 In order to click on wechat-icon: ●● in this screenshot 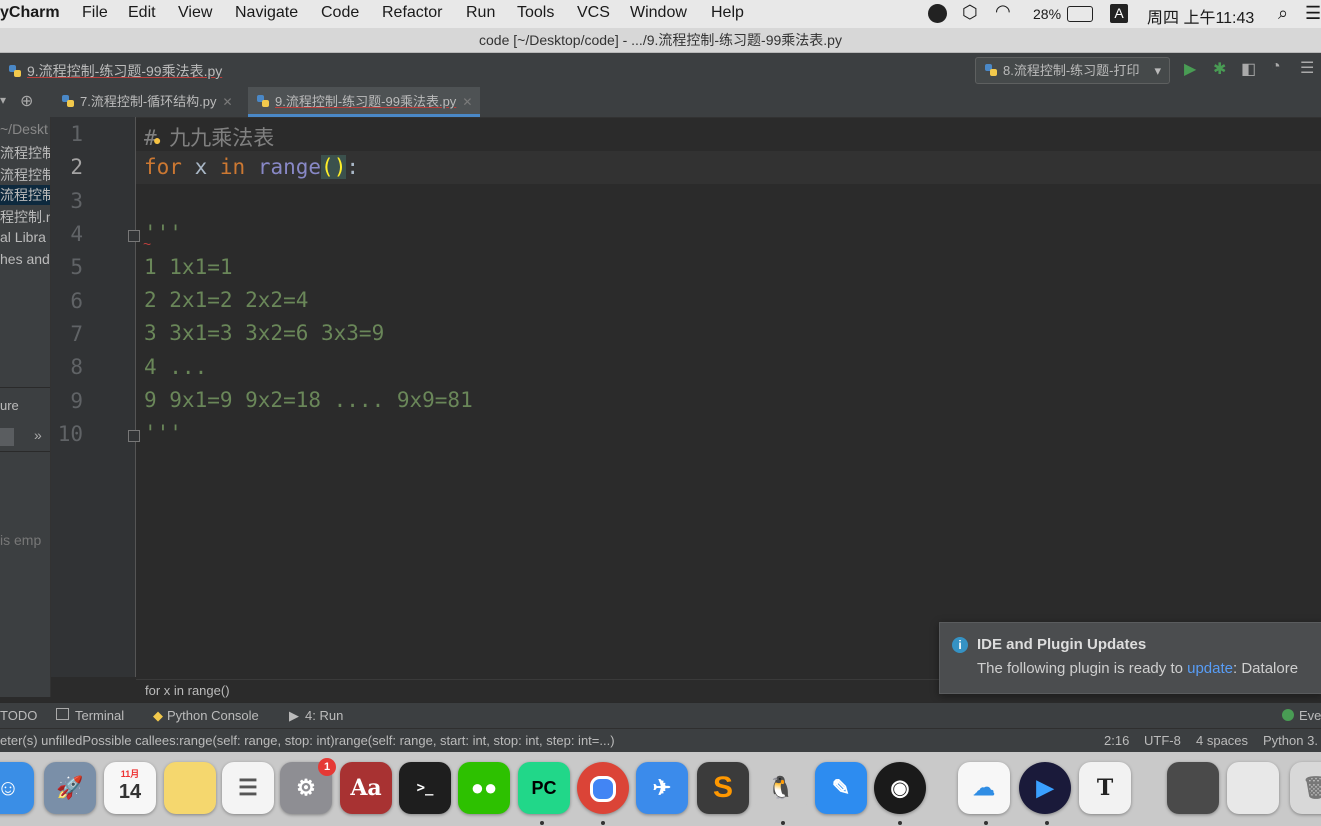, I will do `click(484, 788)`.